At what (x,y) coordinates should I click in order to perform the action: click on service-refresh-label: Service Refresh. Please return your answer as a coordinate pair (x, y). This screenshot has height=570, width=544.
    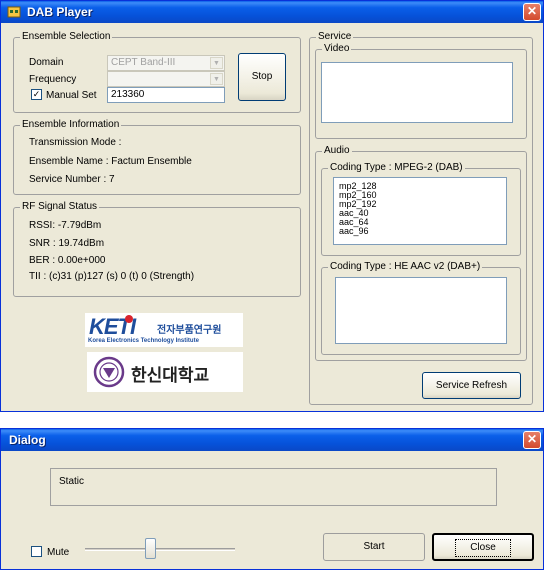
    Looking at the image, I should click on (471, 385).